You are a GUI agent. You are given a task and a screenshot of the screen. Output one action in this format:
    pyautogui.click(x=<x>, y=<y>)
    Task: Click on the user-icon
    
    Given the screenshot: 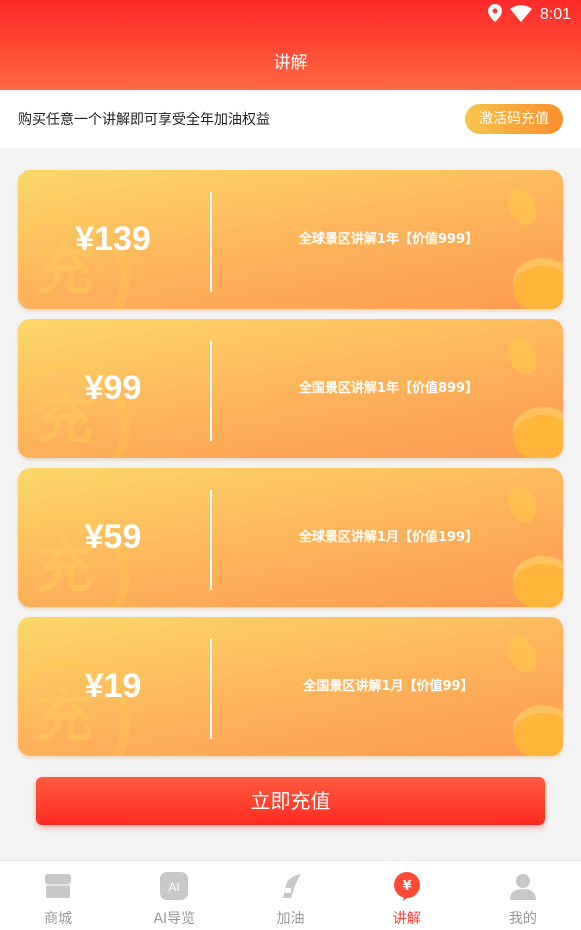 What is the action you would take?
    pyautogui.click(x=523, y=886)
    